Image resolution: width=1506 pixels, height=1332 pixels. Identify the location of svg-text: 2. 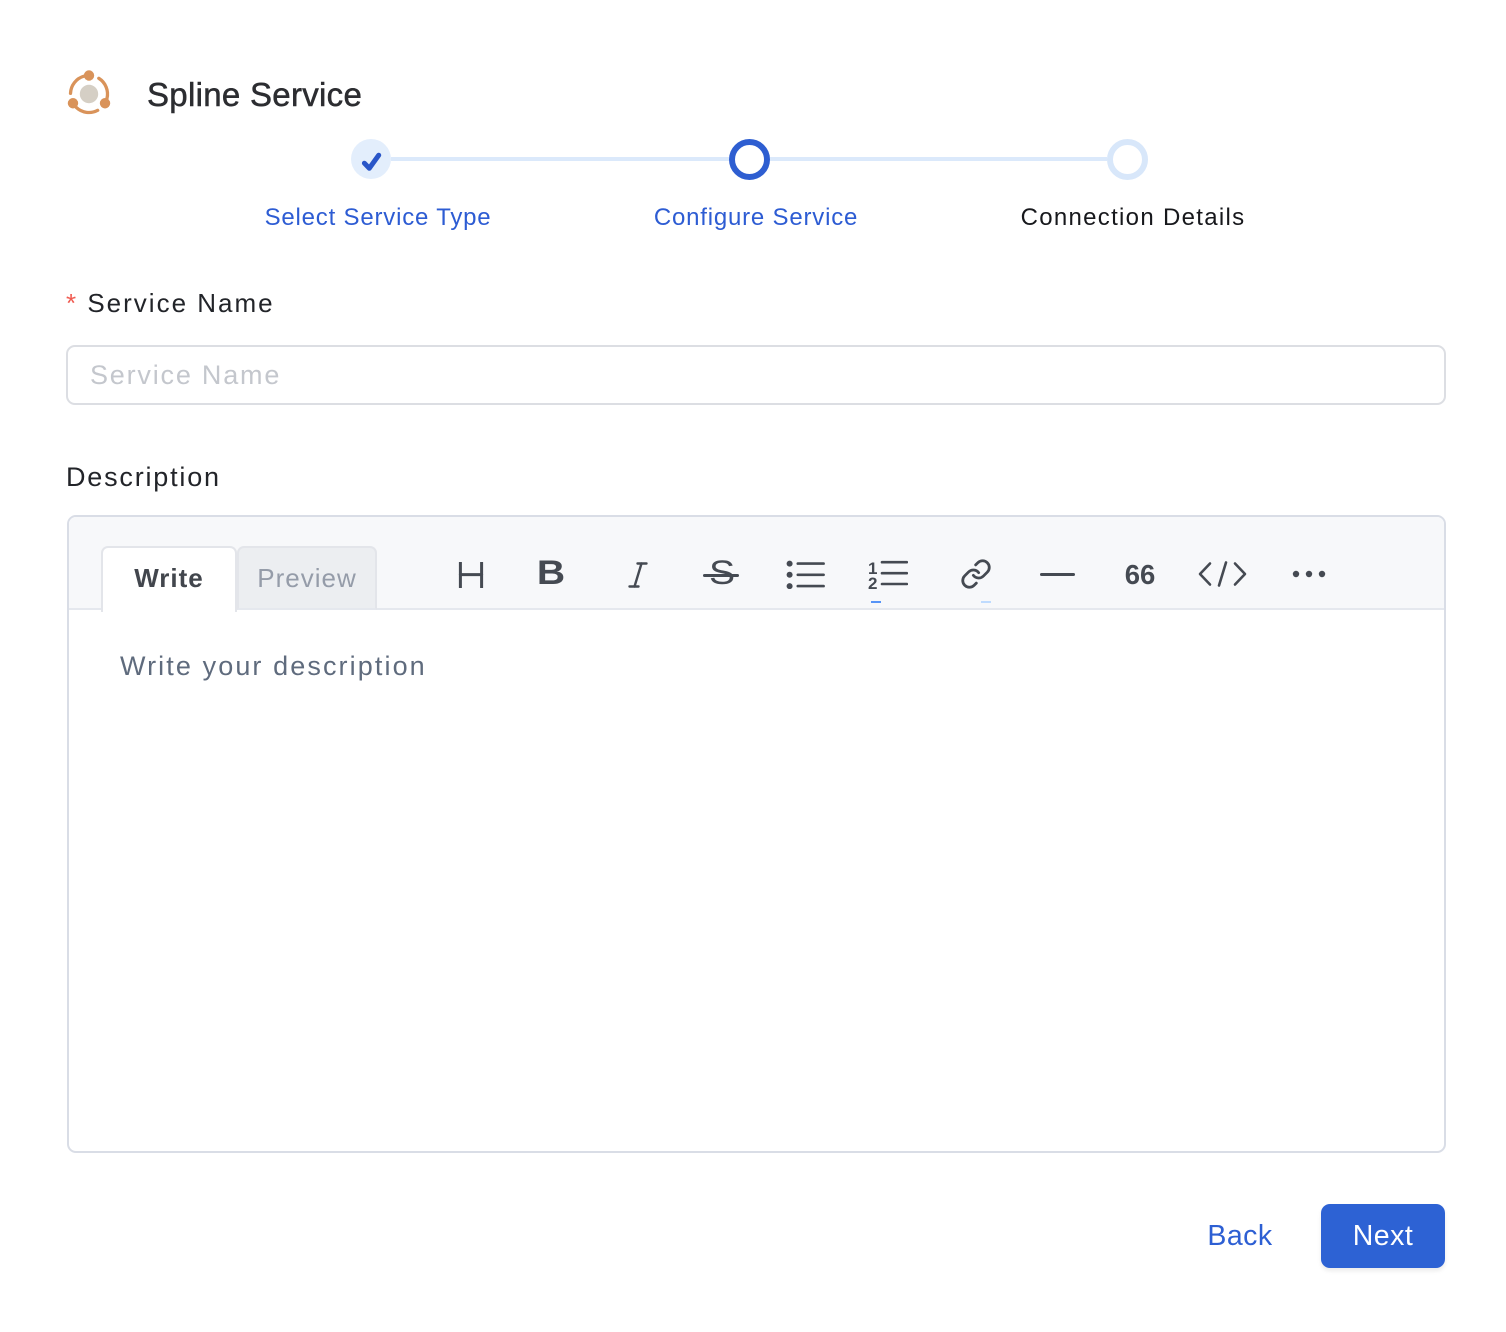
(872, 582).